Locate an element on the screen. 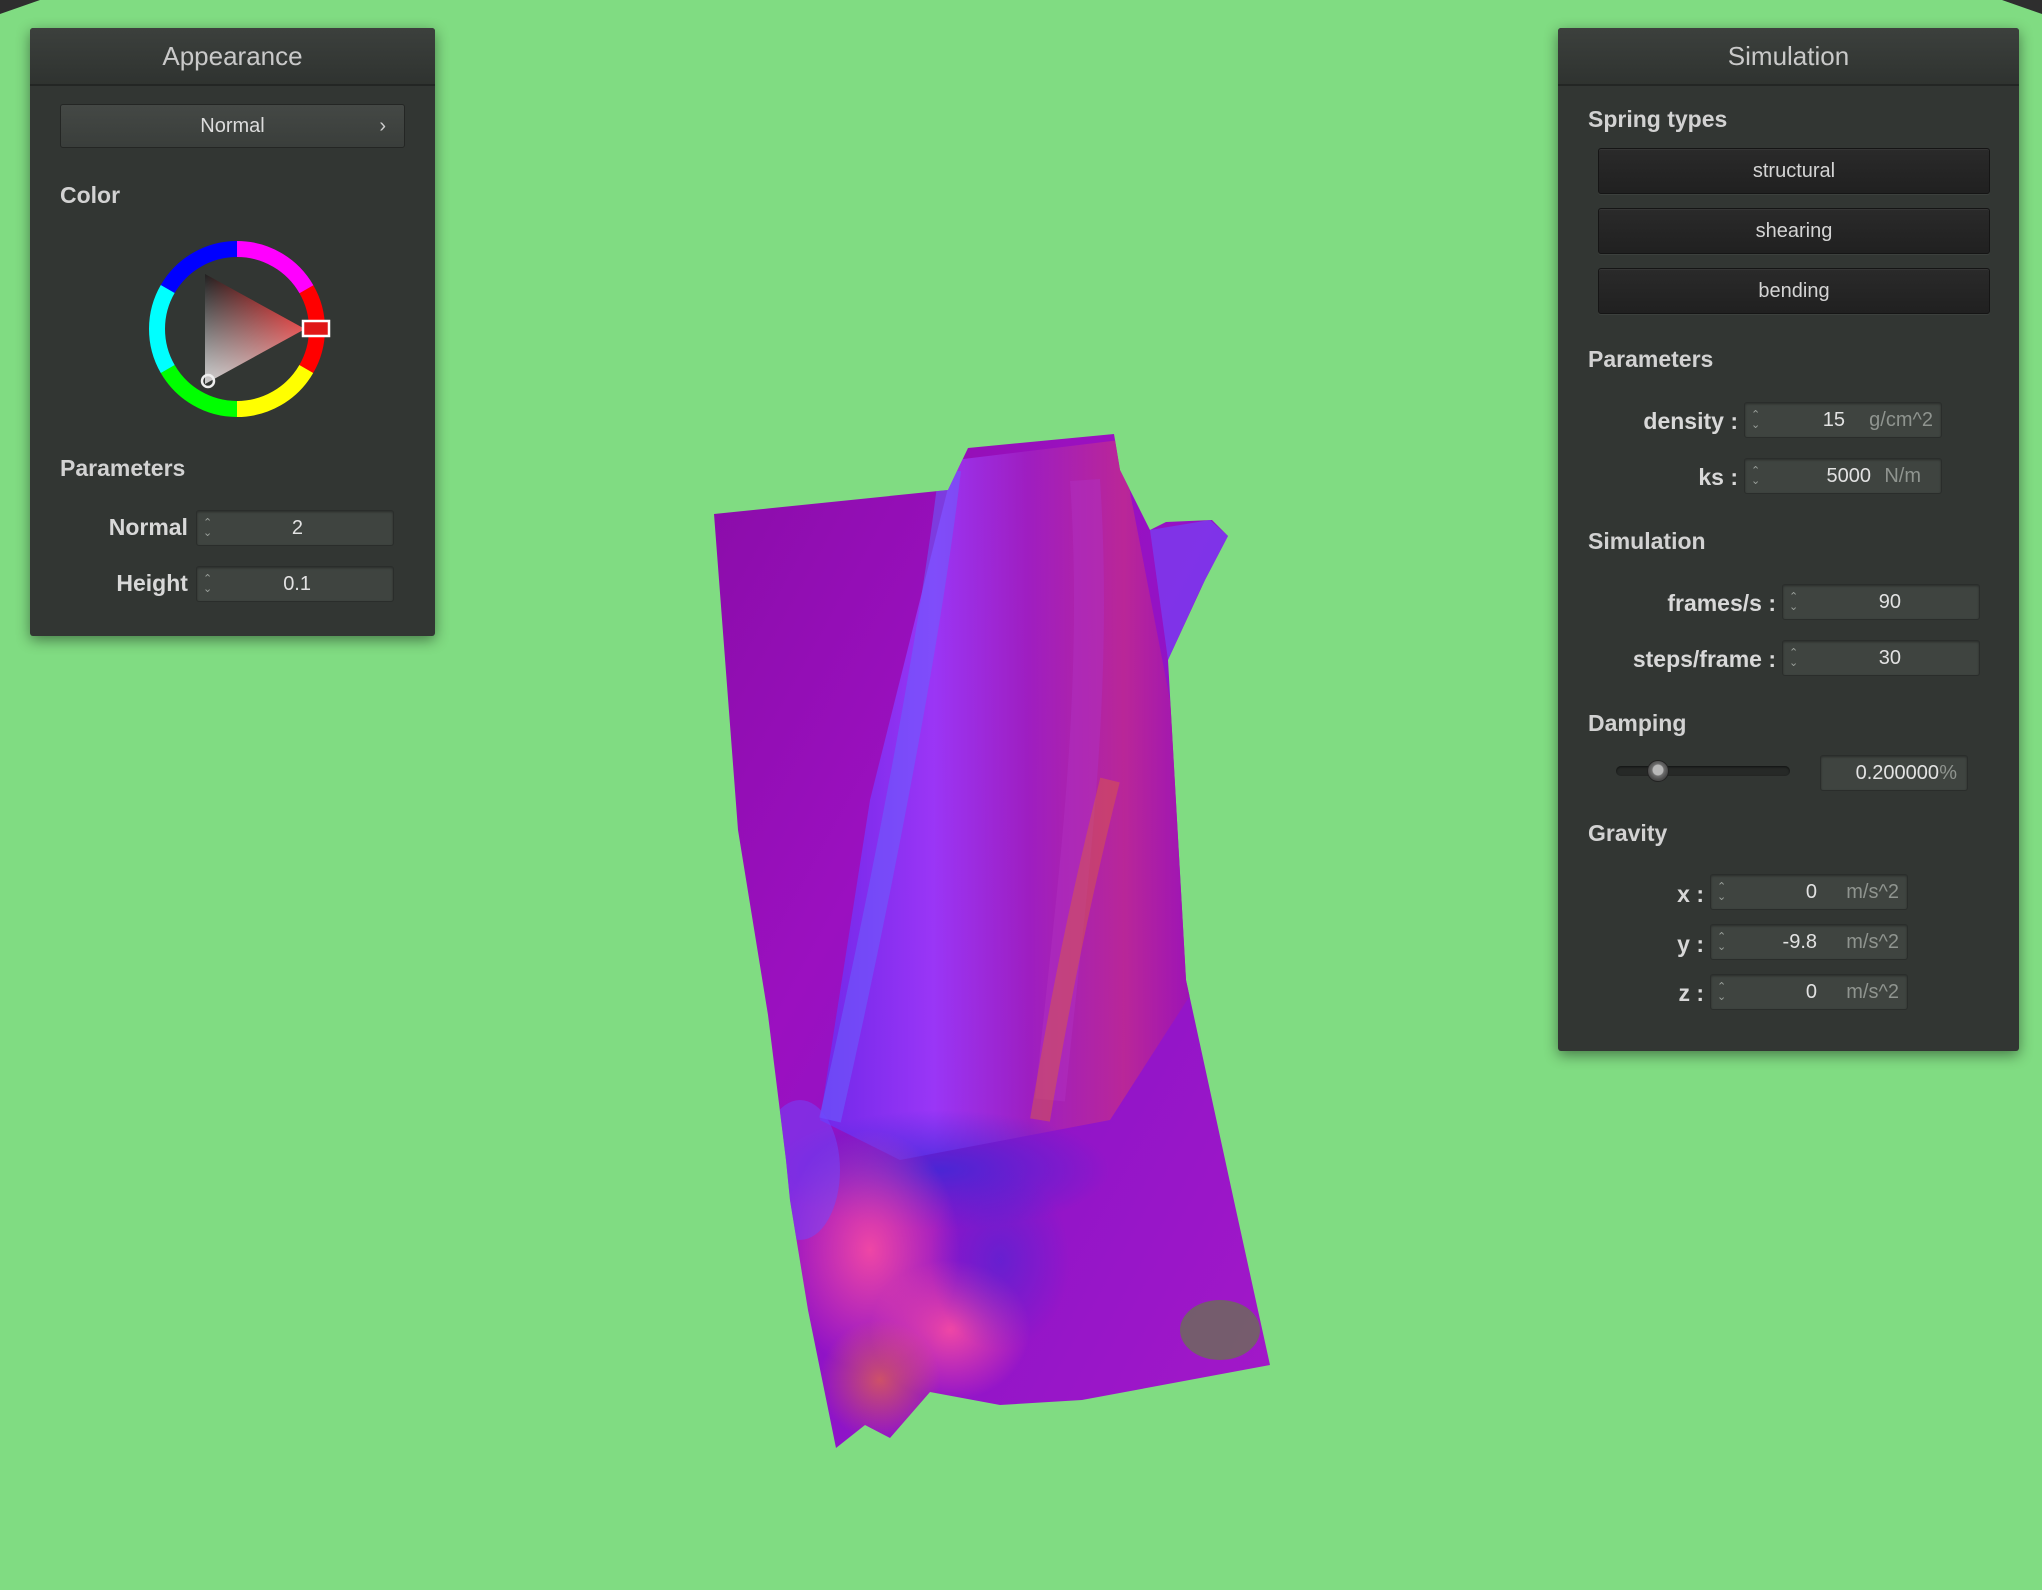  shearing-spring-button: shearing is located at coordinates (1794, 231).